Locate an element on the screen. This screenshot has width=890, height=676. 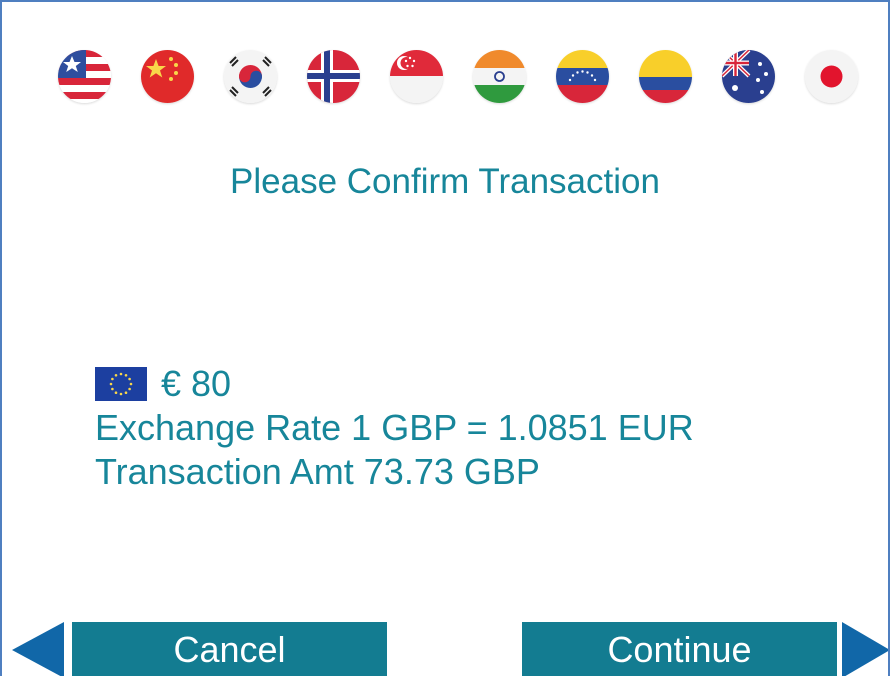
back-arrow-icon is located at coordinates (38, 649).